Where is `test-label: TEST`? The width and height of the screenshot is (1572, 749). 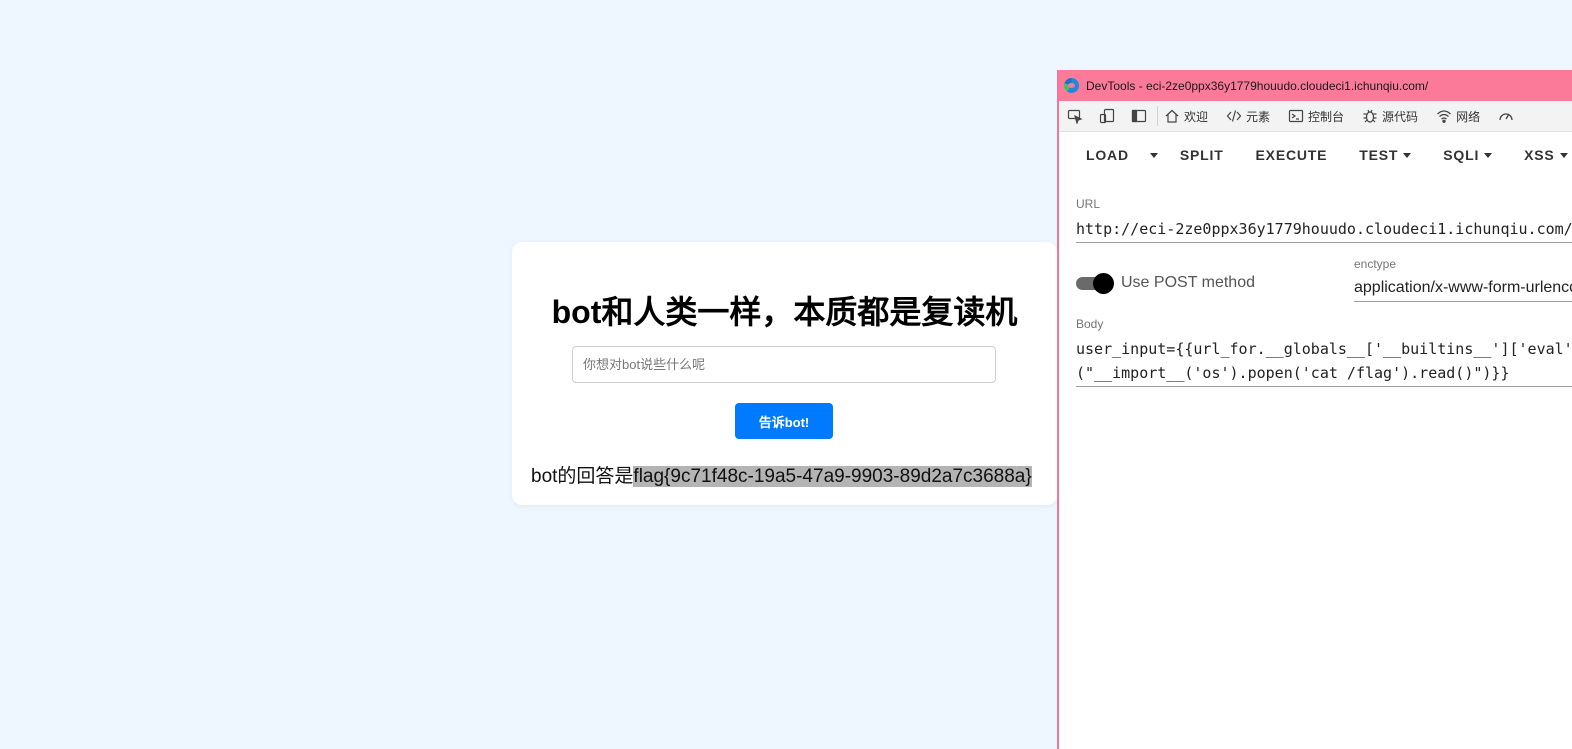 test-label: TEST is located at coordinates (1379, 155).